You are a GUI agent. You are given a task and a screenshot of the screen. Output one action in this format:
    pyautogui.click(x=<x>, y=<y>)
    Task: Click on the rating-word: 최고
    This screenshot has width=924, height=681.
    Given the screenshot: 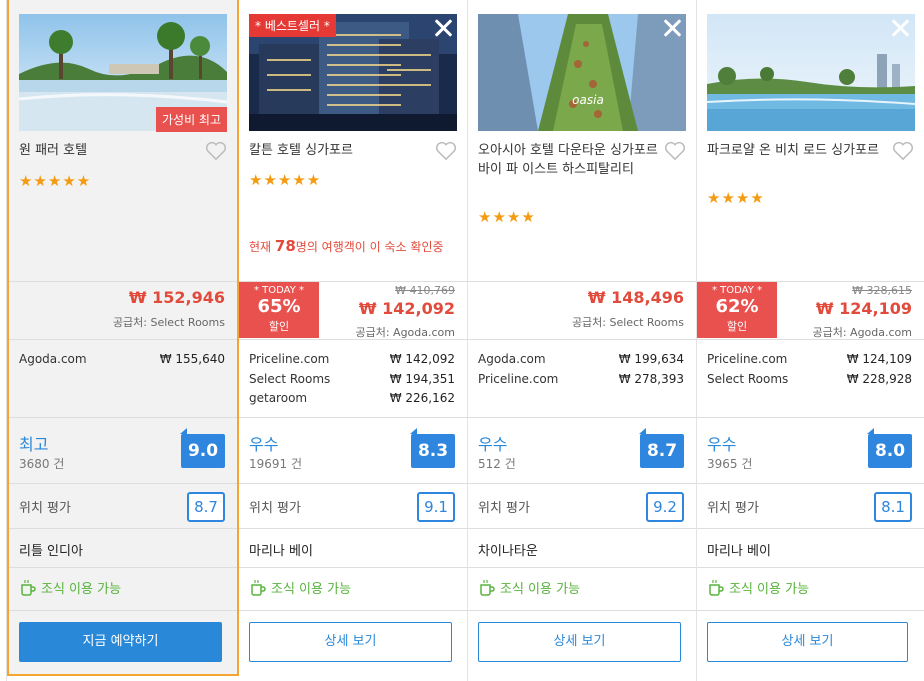 What is the action you would take?
    pyautogui.click(x=34, y=444)
    